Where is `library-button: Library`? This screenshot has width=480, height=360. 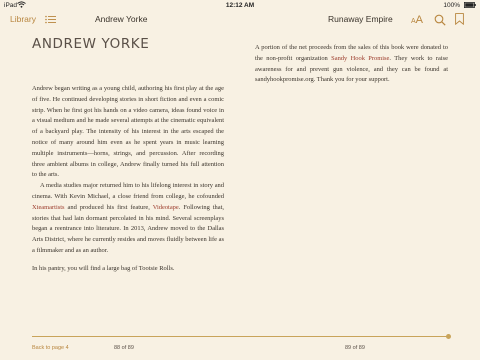 library-button: Library is located at coordinates (23, 19).